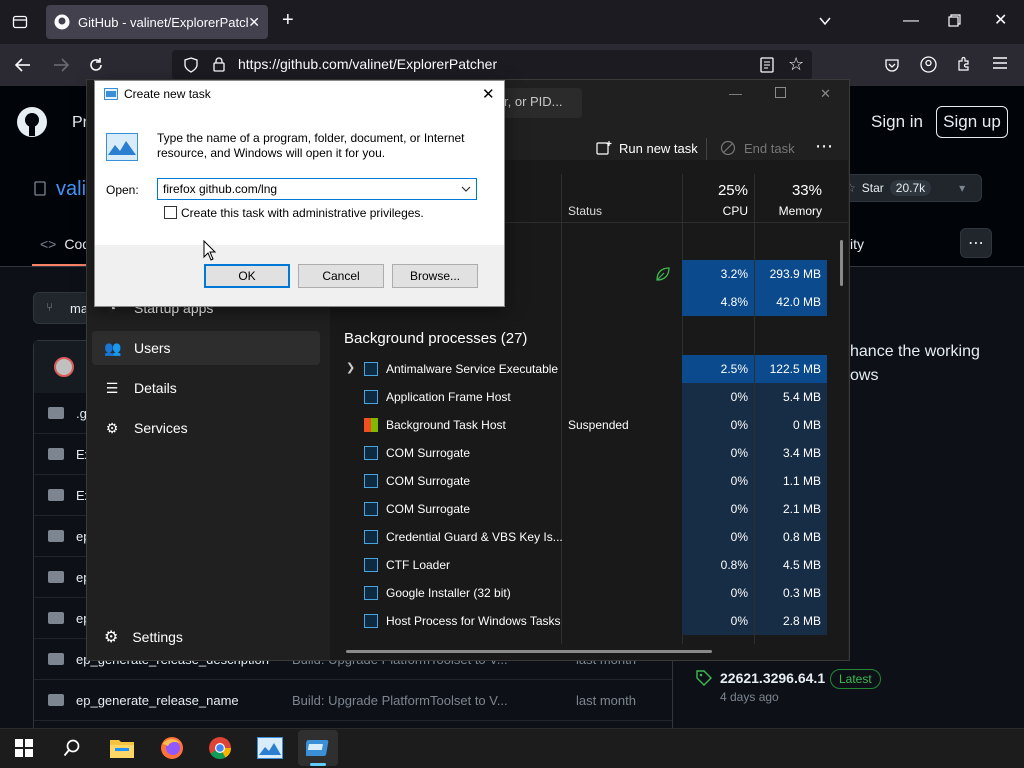 The width and height of the screenshot is (1024, 768). I want to click on combobox-dropdown-icon, so click(466, 189).